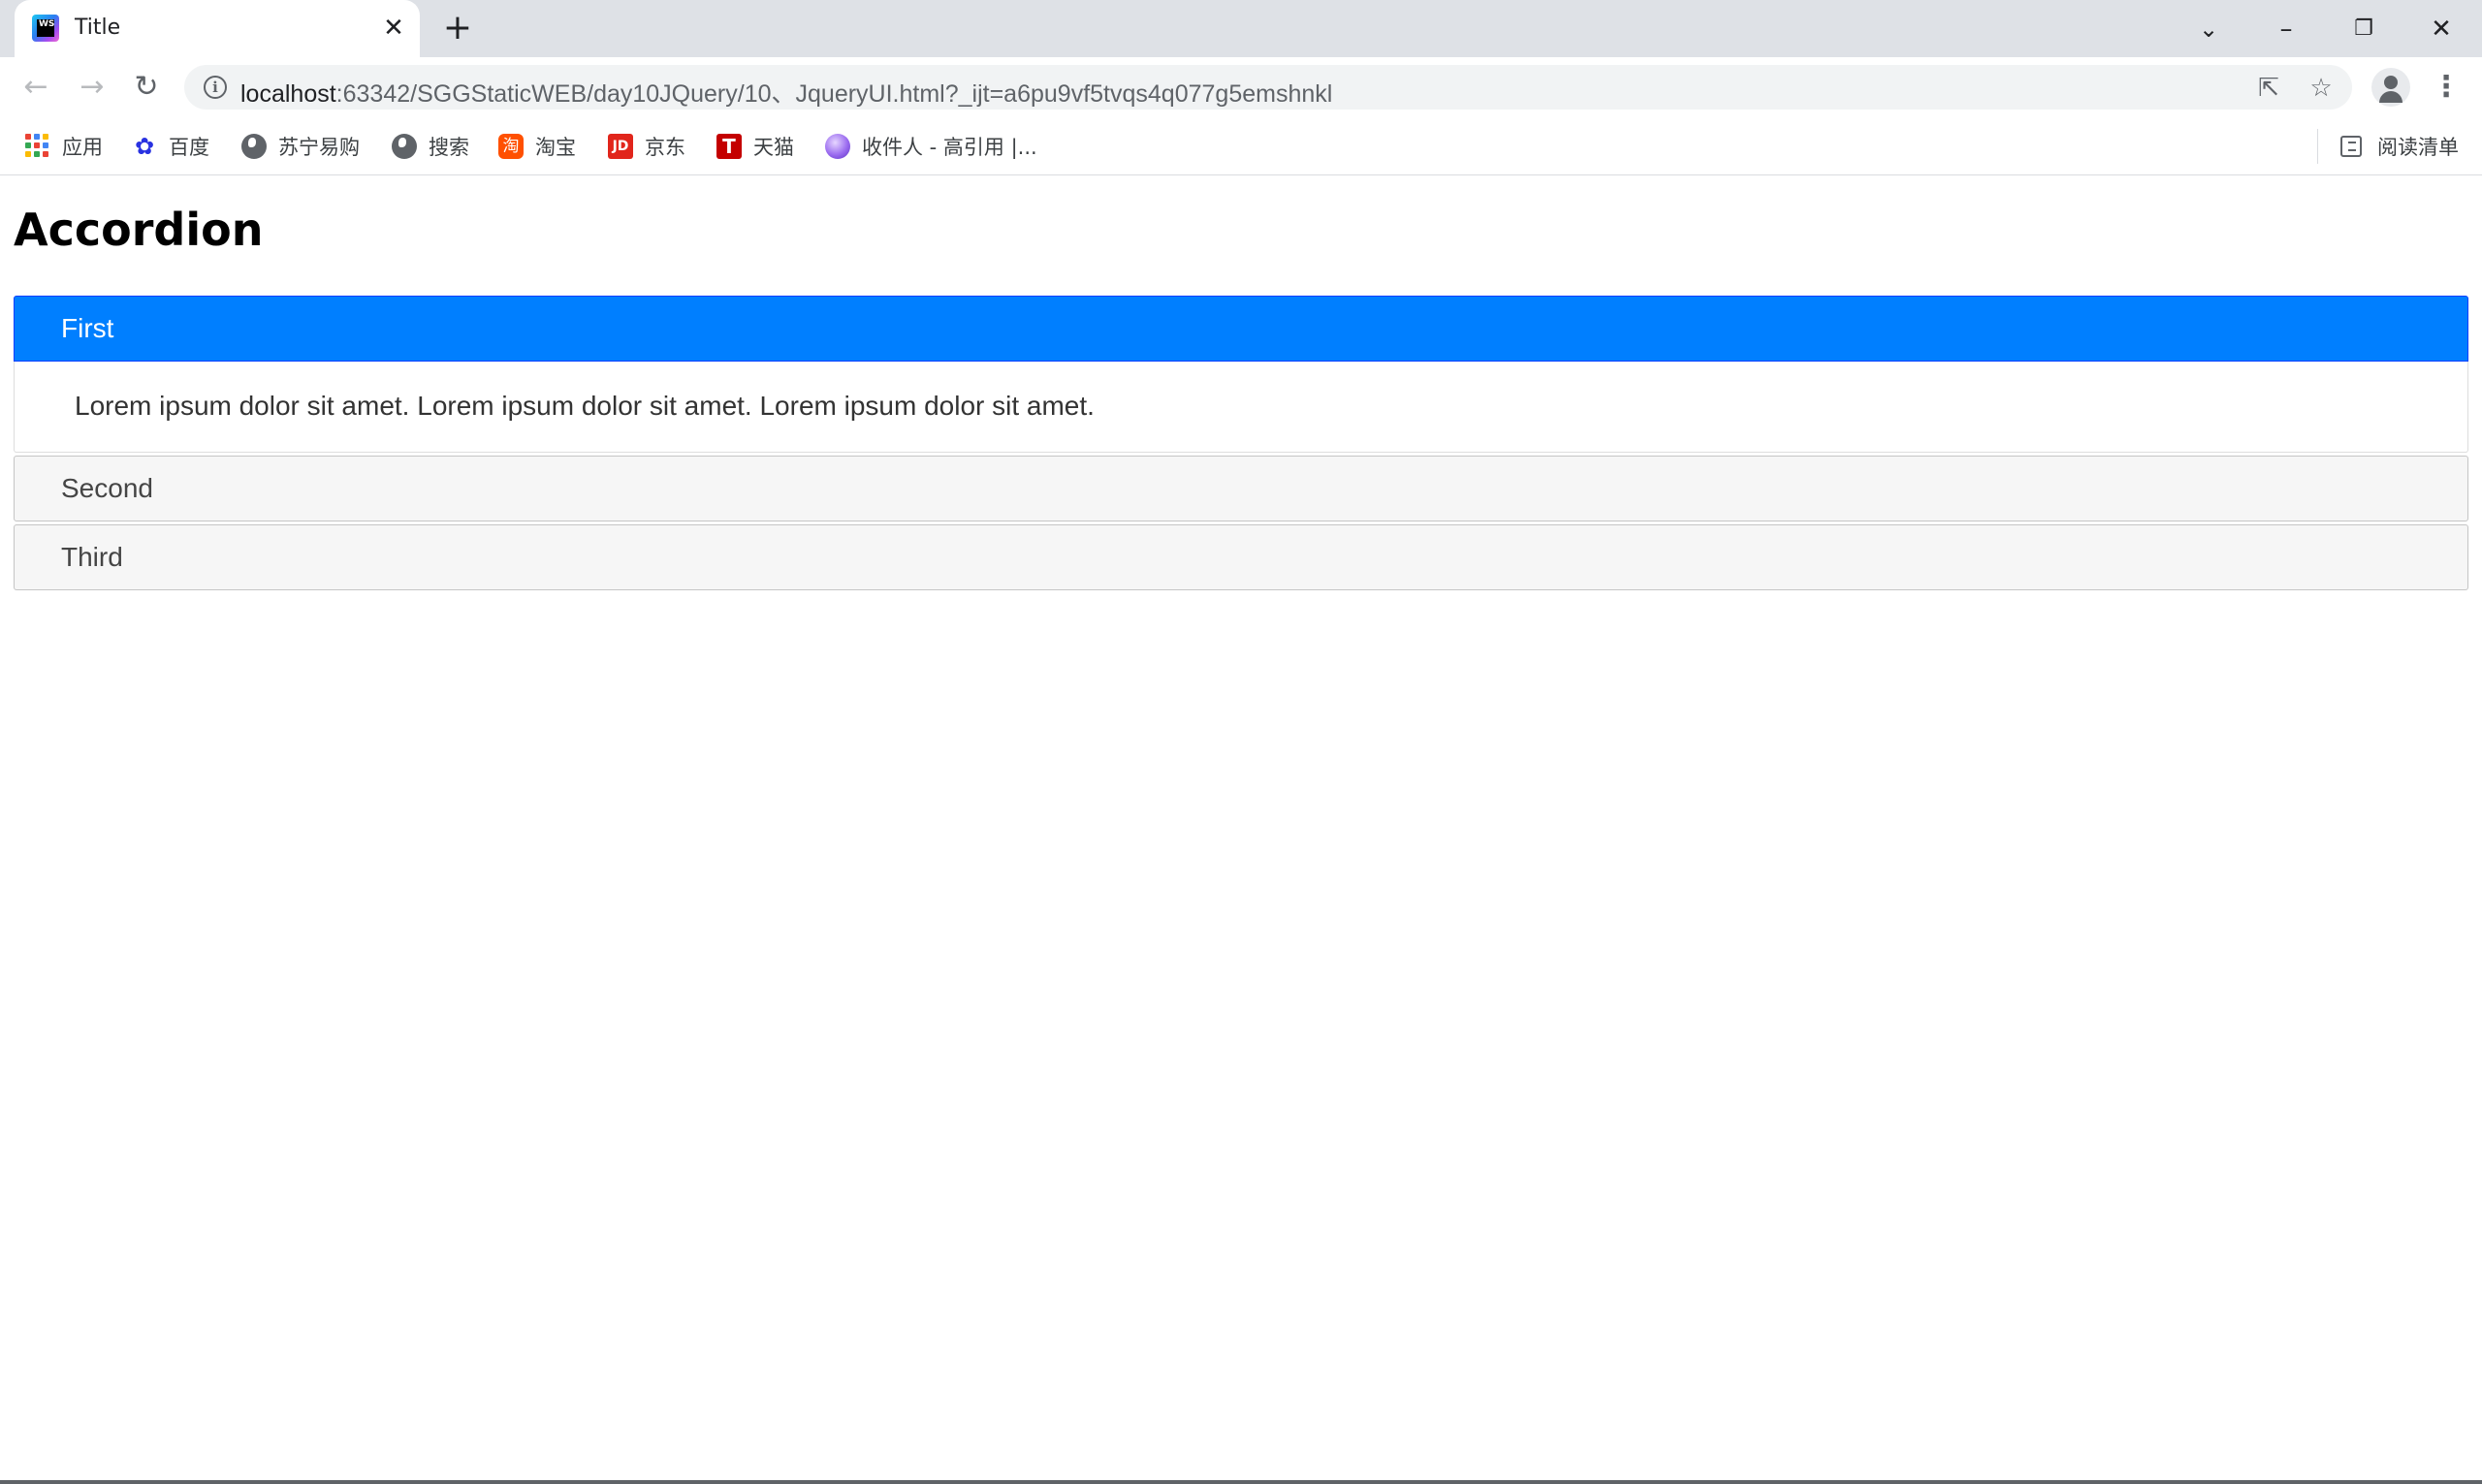 The height and width of the screenshot is (1484, 2482). Describe the element at coordinates (2351, 147) in the screenshot. I see `reading-list-icon` at that location.